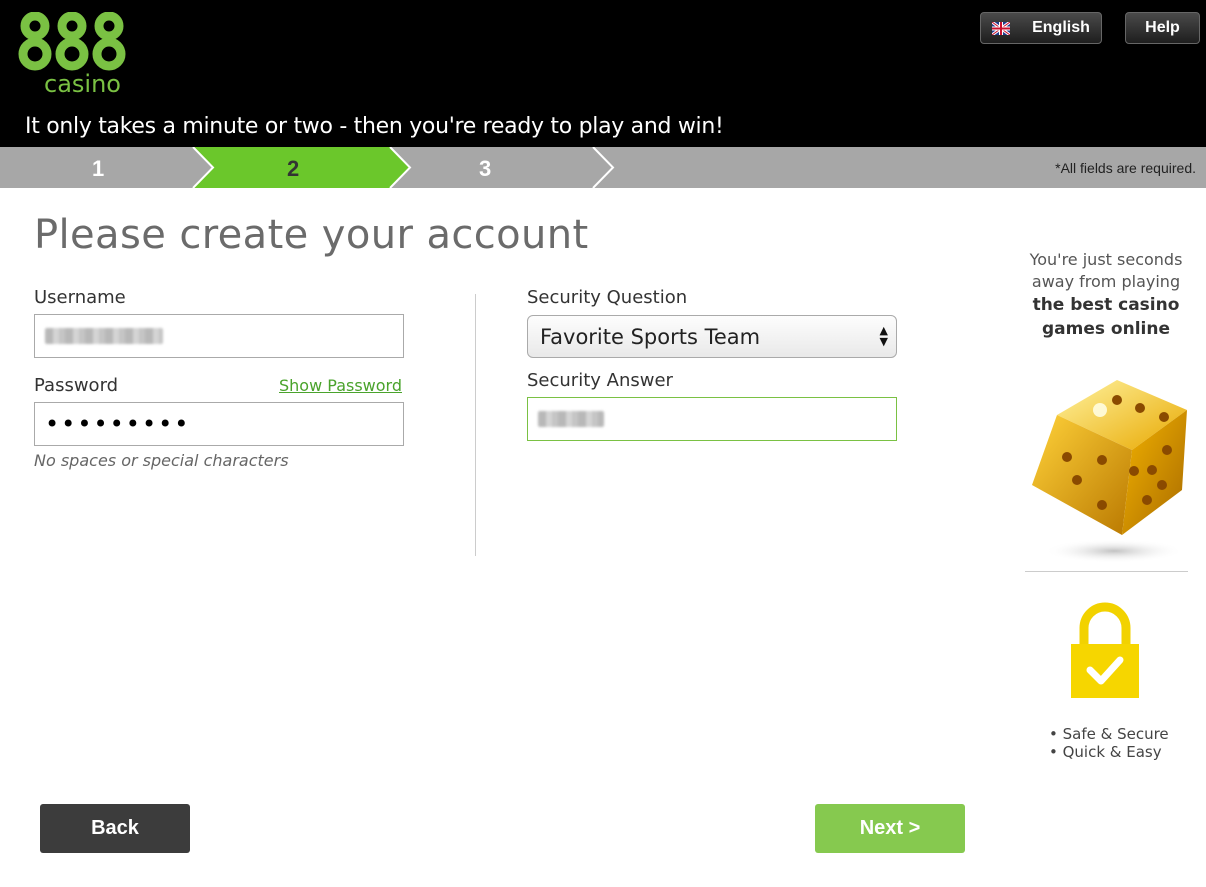 This screenshot has width=1206, height=887. What do you see at coordinates (607, 297) in the screenshot?
I see `security-question-label: Security Question` at bounding box center [607, 297].